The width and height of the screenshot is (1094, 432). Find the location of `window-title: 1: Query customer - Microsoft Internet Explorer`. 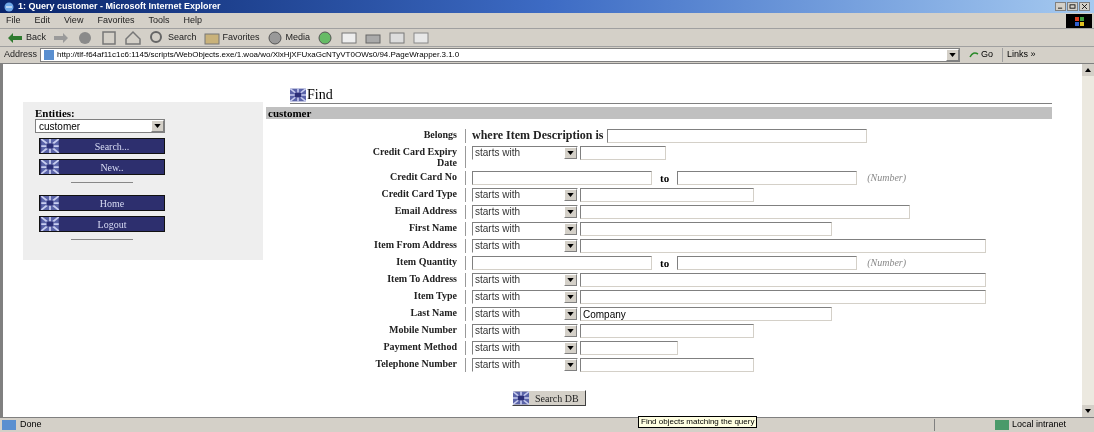

window-title: 1: Query customer - Microsoft Internet Explorer is located at coordinates (120, 6).